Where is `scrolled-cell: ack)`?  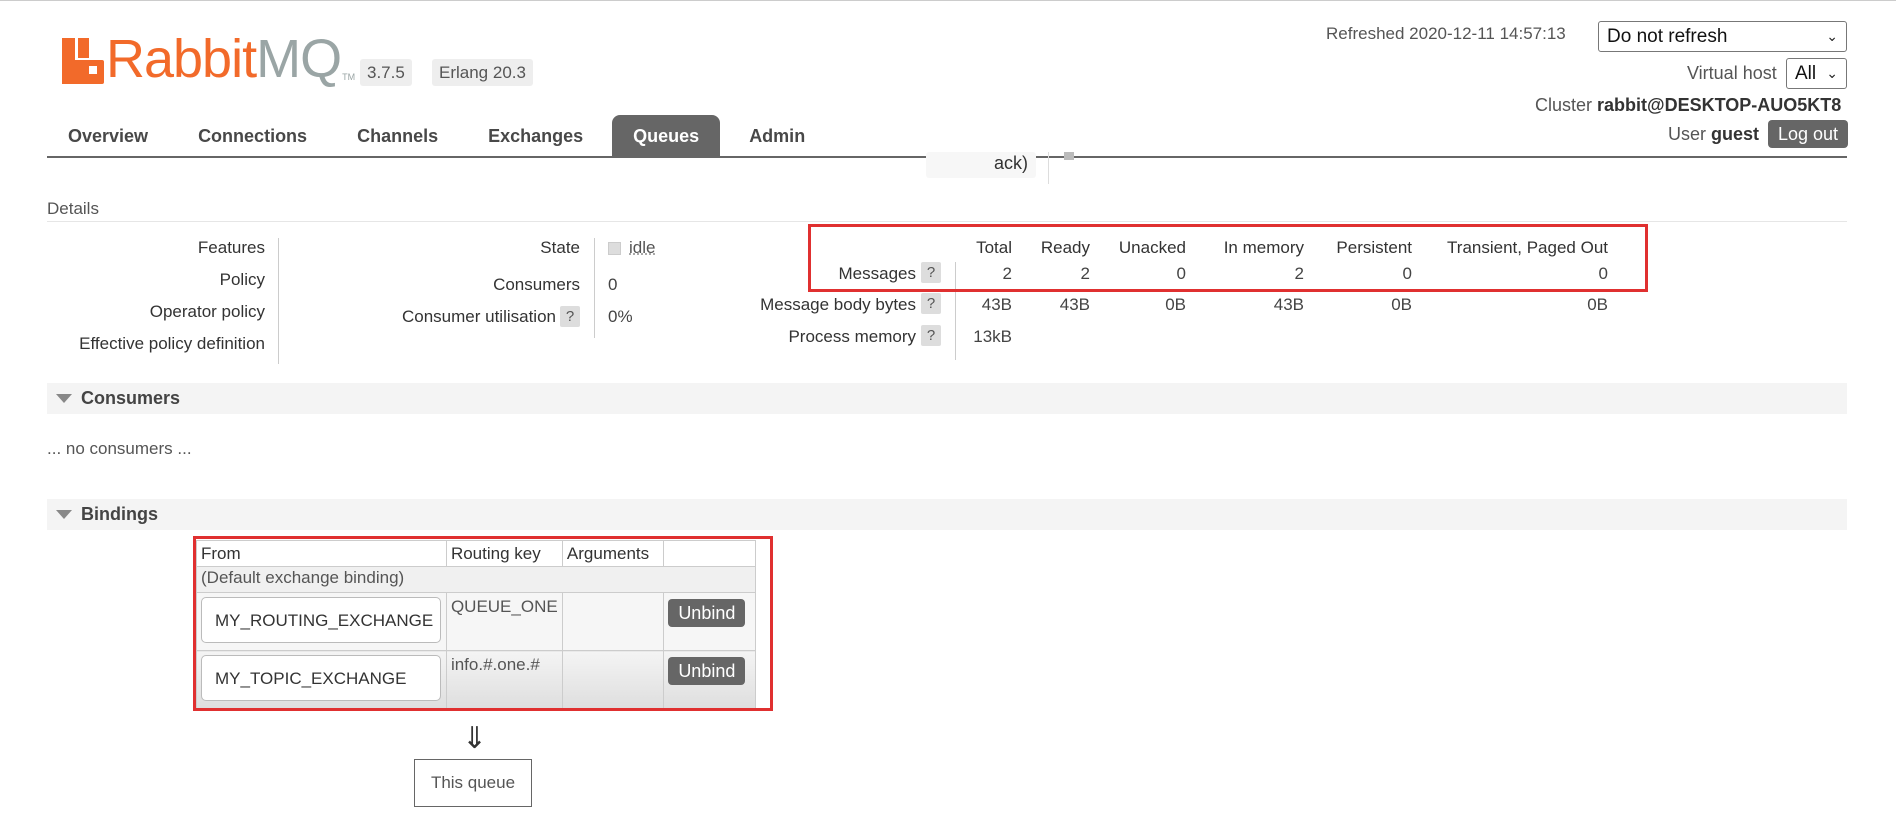 scrolled-cell: ack) is located at coordinates (981, 165).